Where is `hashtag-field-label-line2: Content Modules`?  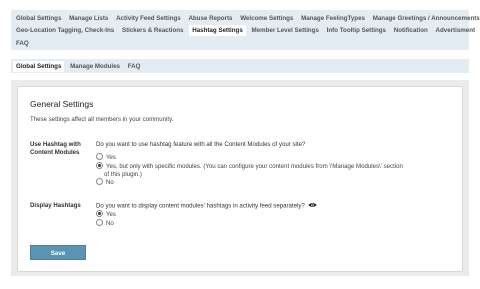
hashtag-field-label-line2: Content Modules is located at coordinates (55, 152).